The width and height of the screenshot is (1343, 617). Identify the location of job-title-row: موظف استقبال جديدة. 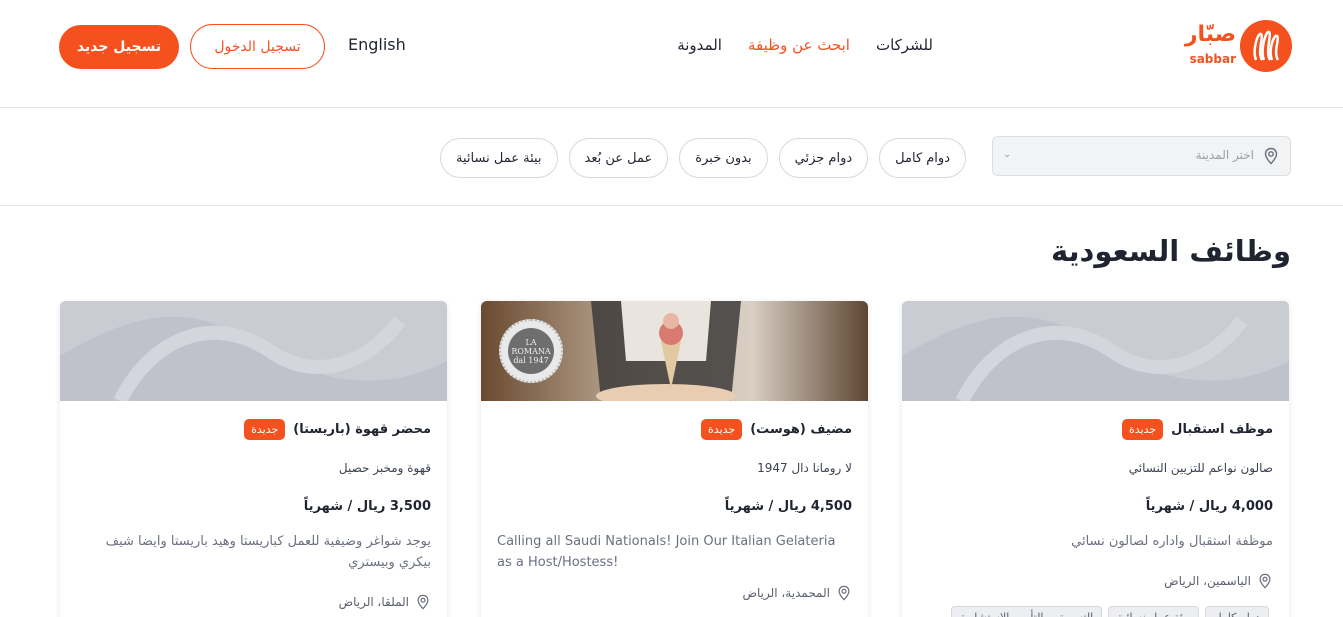
(1197, 429).